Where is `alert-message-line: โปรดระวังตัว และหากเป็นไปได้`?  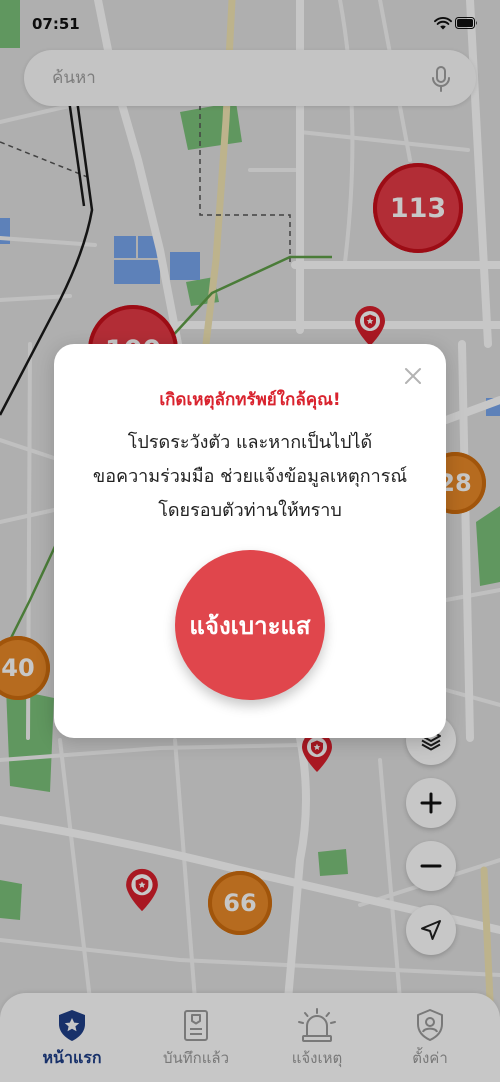
alert-message-line: โปรดระวังตัว และหากเป็นไปได้ is located at coordinates (250, 442).